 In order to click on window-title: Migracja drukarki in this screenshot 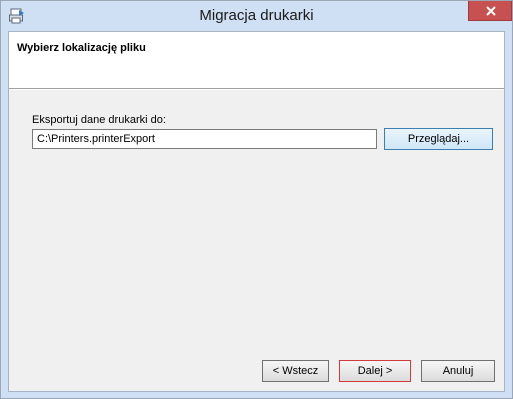, I will do `click(256, 15)`.